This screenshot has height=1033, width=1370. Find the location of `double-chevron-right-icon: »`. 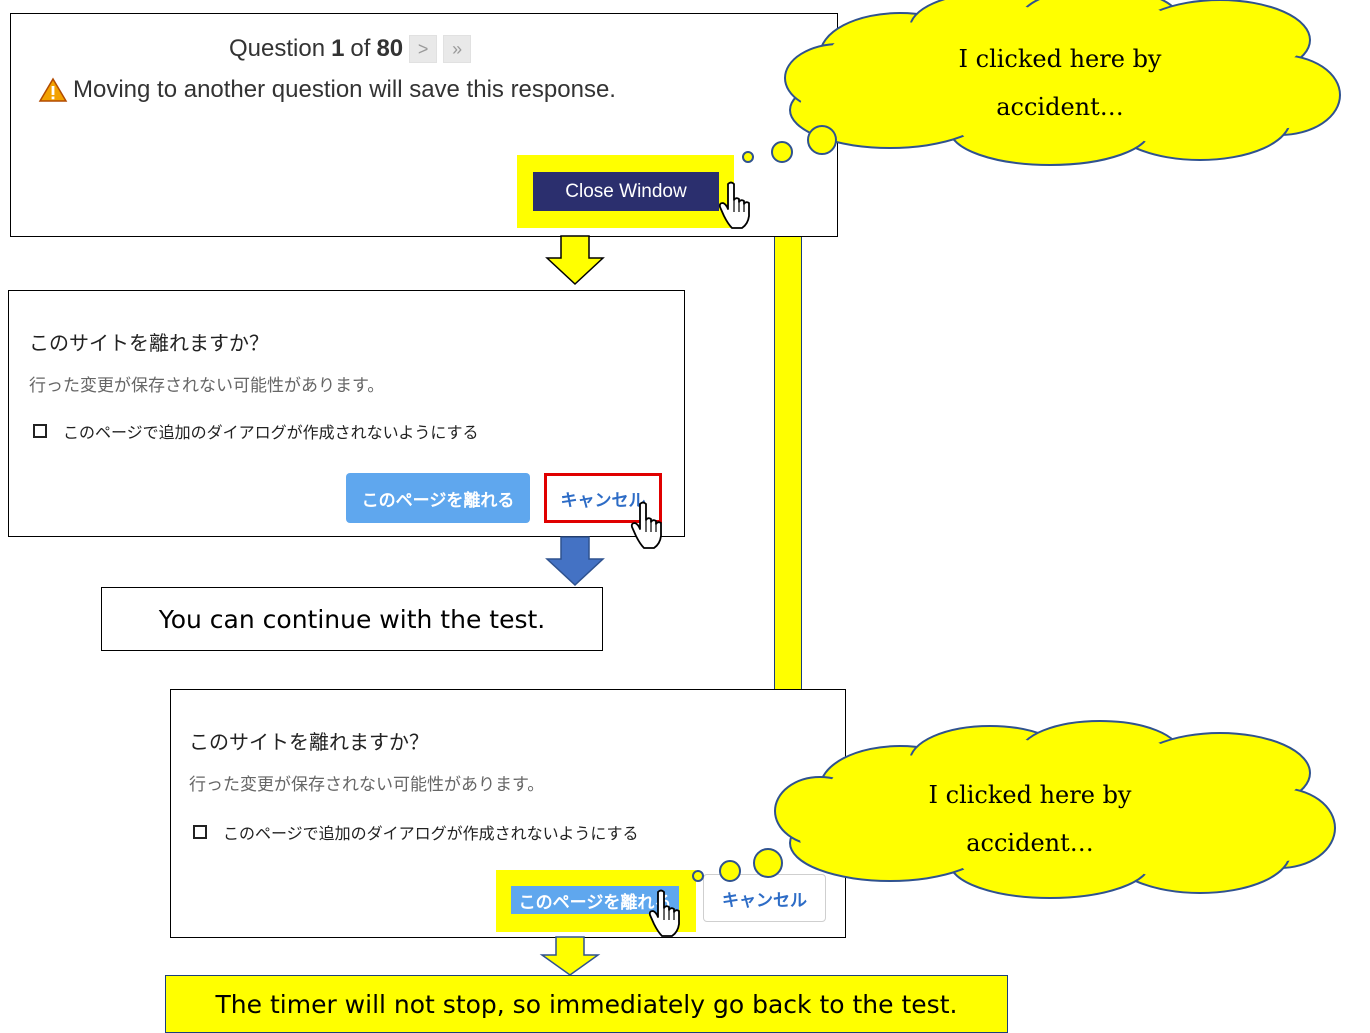

double-chevron-right-icon: » is located at coordinates (457, 48).